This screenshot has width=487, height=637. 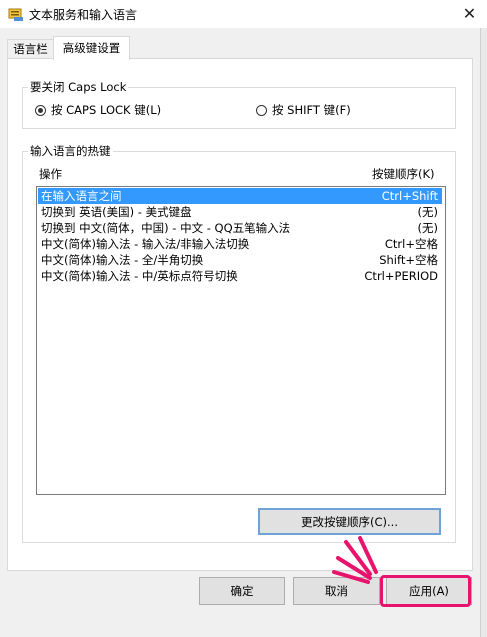 What do you see at coordinates (409, 196) in the screenshot?
I see `hotkey-keys: Ctrl+Shift` at bounding box center [409, 196].